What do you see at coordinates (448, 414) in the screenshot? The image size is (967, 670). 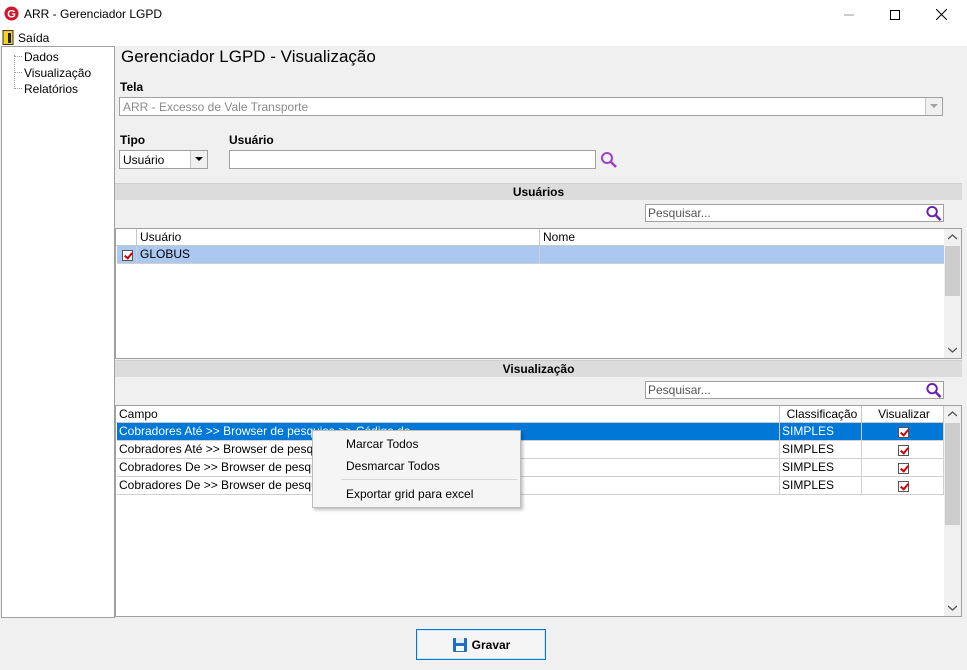 I see `grid-header-campo: Campo` at bounding box center [448, 414].